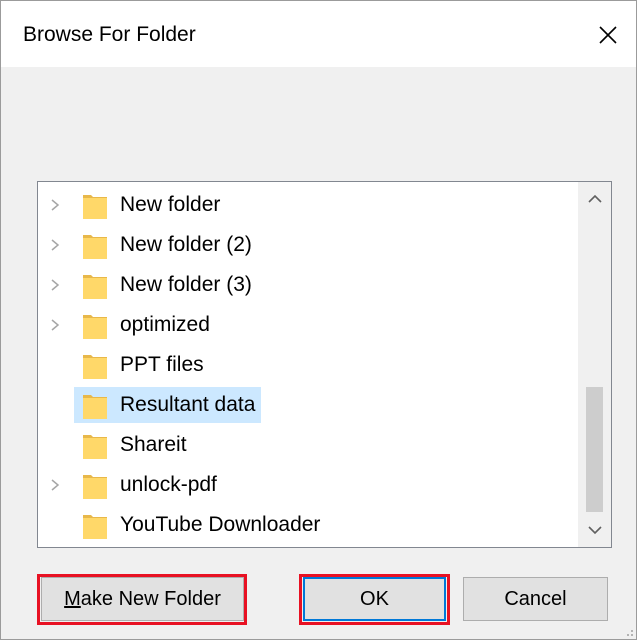 The width and height of the screenshot is (637, 640). What do you see at coordinates (220, 524) in the screenshot?
I see `tree-item-label: YouTube Downloader` at bounding box center [220, 524].